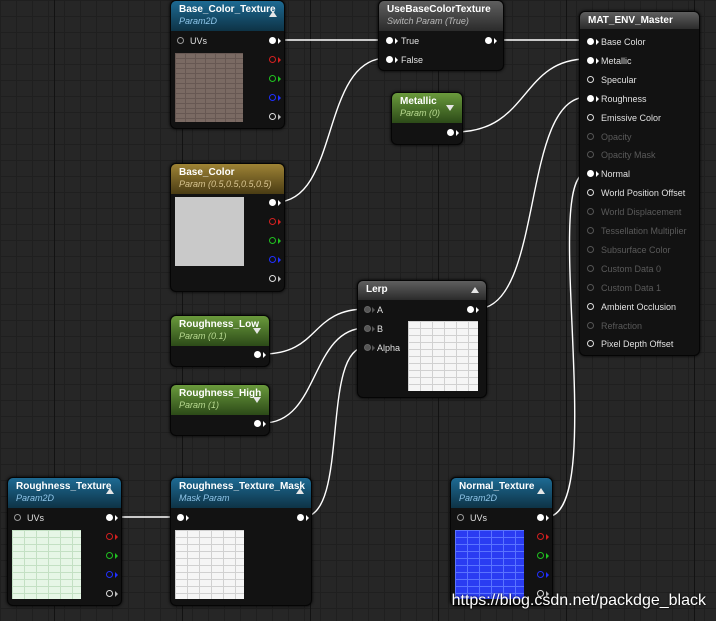 The height and width of the screenshot is (621, 716). I want to click on ambient-occlusion-input-pin, so click(590, 306).